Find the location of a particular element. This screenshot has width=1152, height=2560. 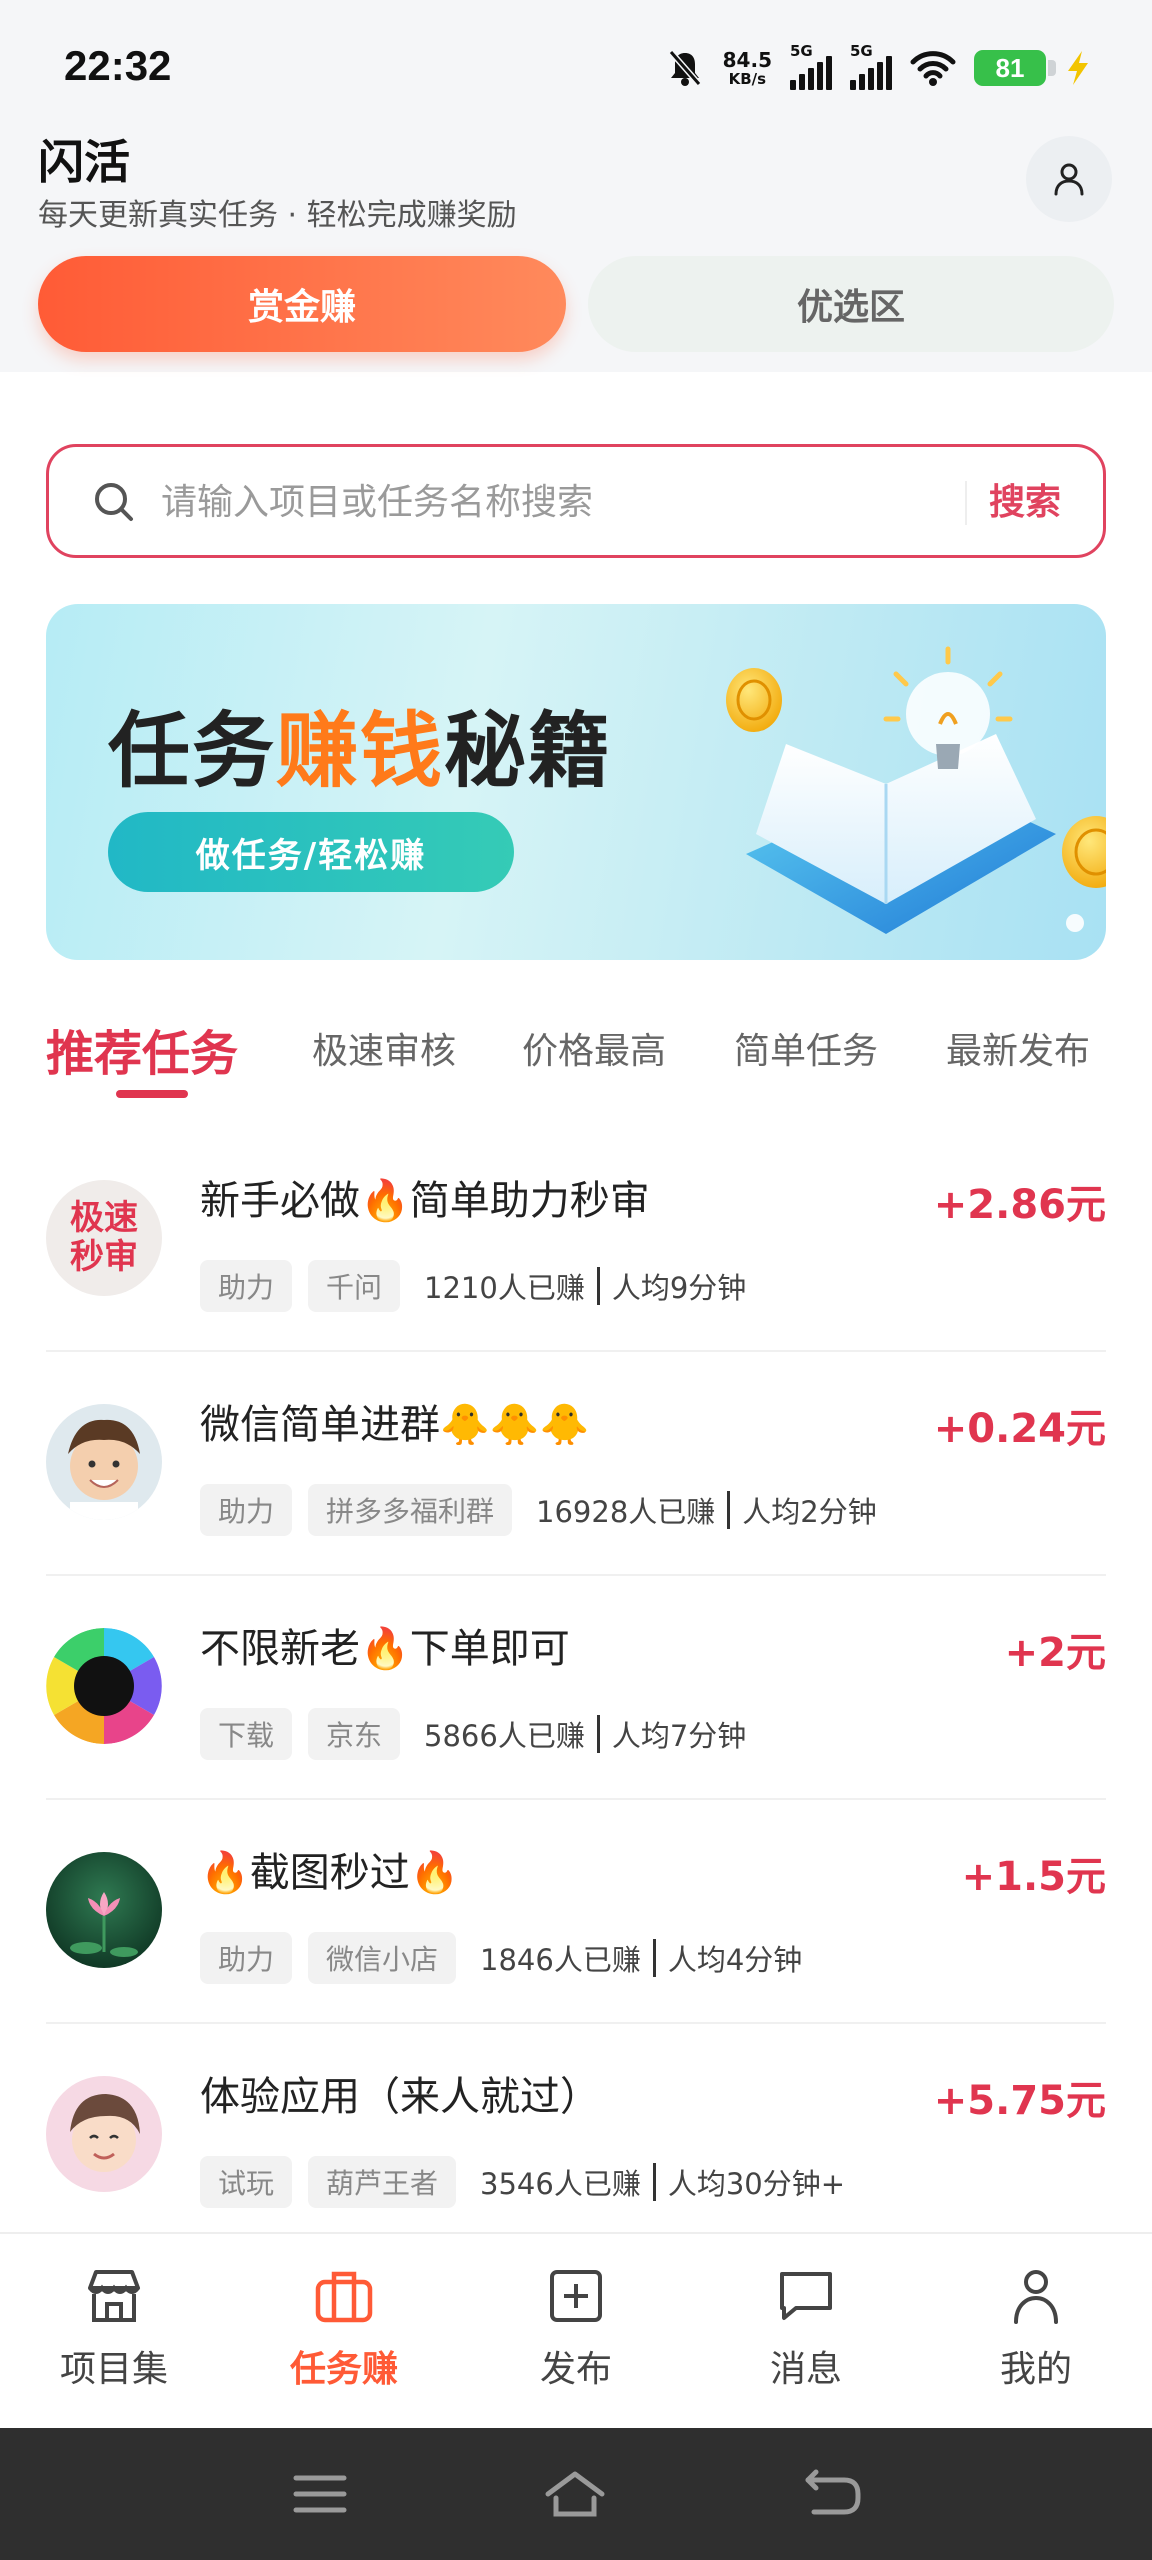

task-meta: 助力 拼多多福利群 16928人已赚 人均2分钟 is located at coordinates (538, 1510).